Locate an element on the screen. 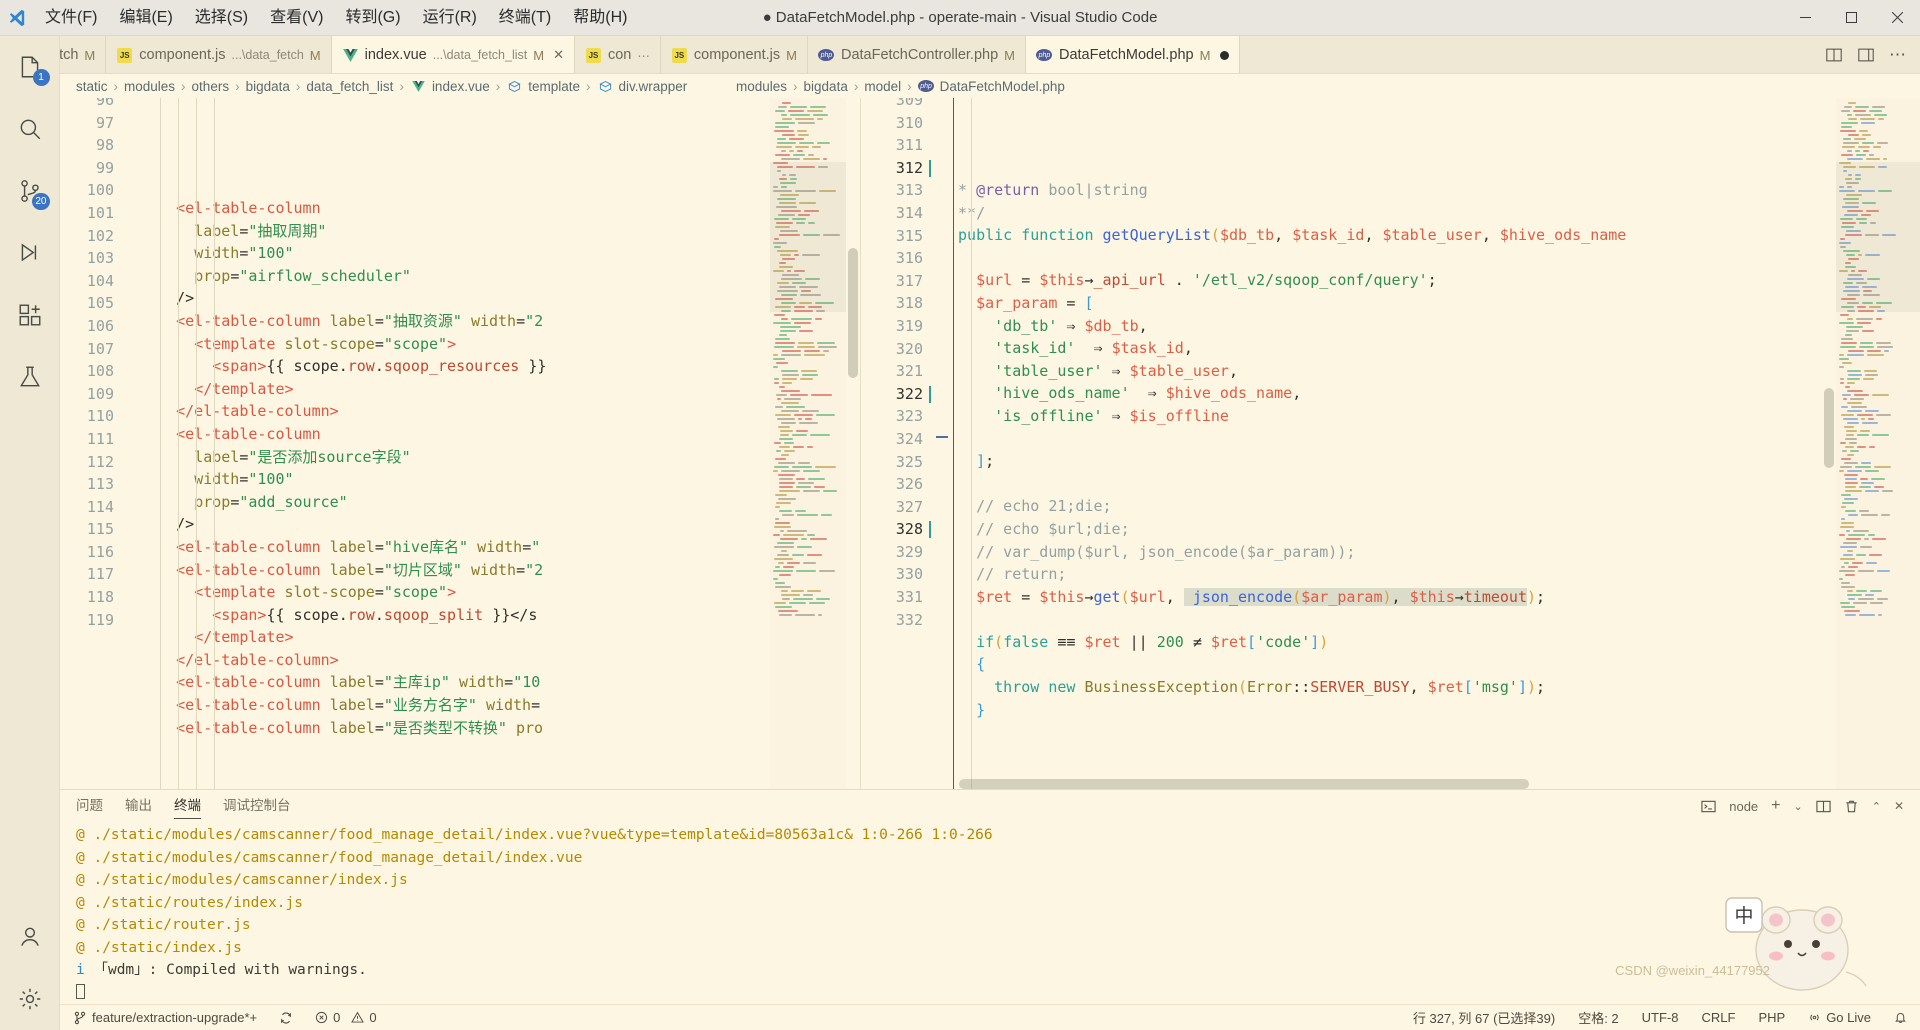 The image size is (1920, 1030). code-line: /> is located at coordinates (455, 524).